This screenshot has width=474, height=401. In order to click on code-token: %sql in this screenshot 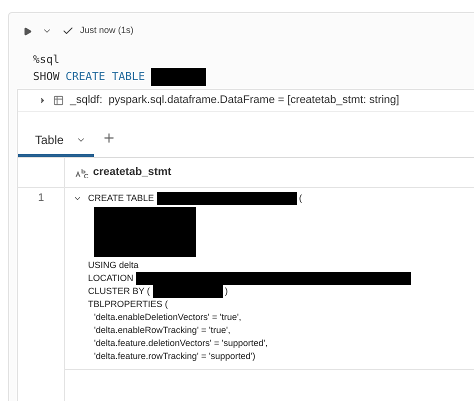, I will do `click(46, 60)`.